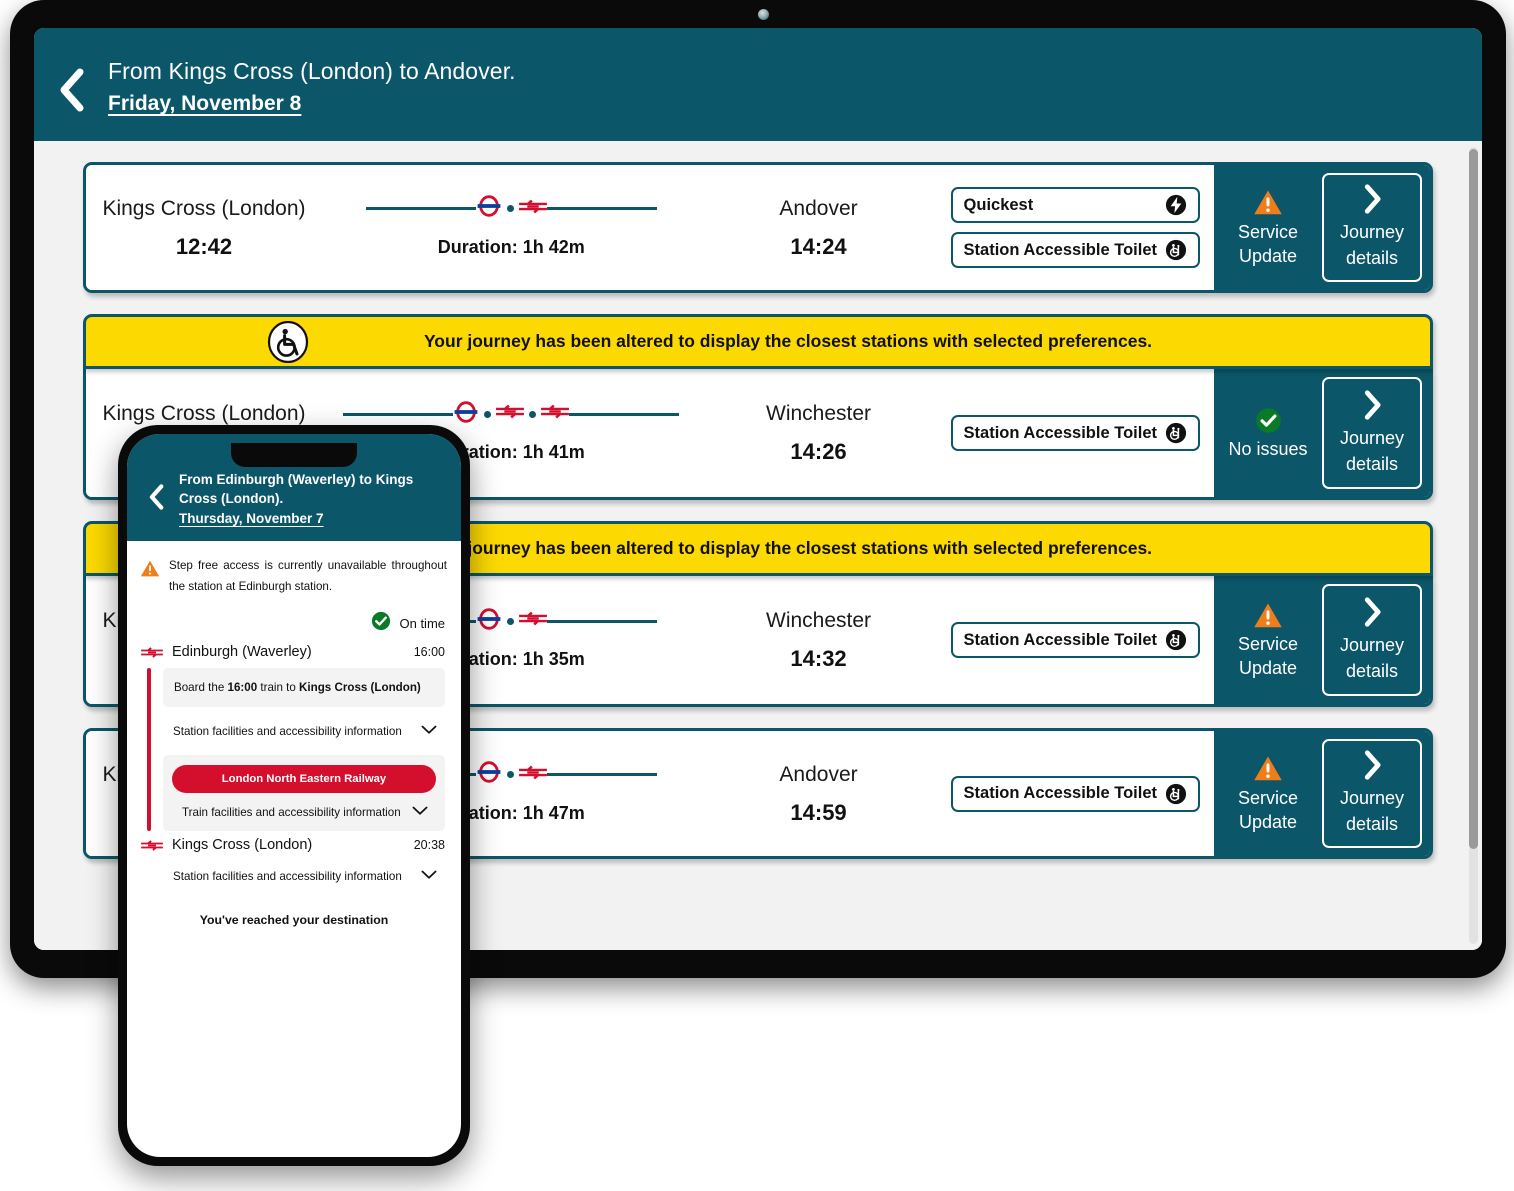 The height and width of the screenshot is (1191, 1514). Describe the element at coordinates (313, 518) in the screenshot. I see `phone-journey-date-link: Thursday, November 7` at that location.